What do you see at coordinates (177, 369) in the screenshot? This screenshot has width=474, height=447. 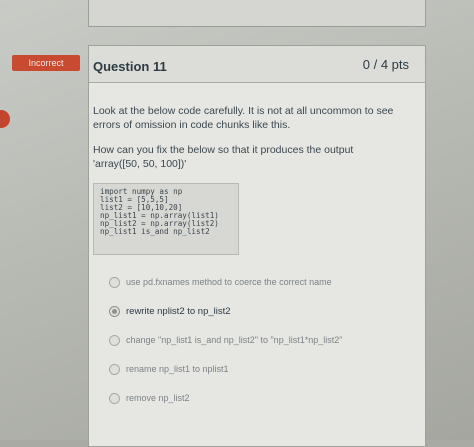 I see `answer-label: rename np_list1 to nplist1` at bounding box center [177, 369].